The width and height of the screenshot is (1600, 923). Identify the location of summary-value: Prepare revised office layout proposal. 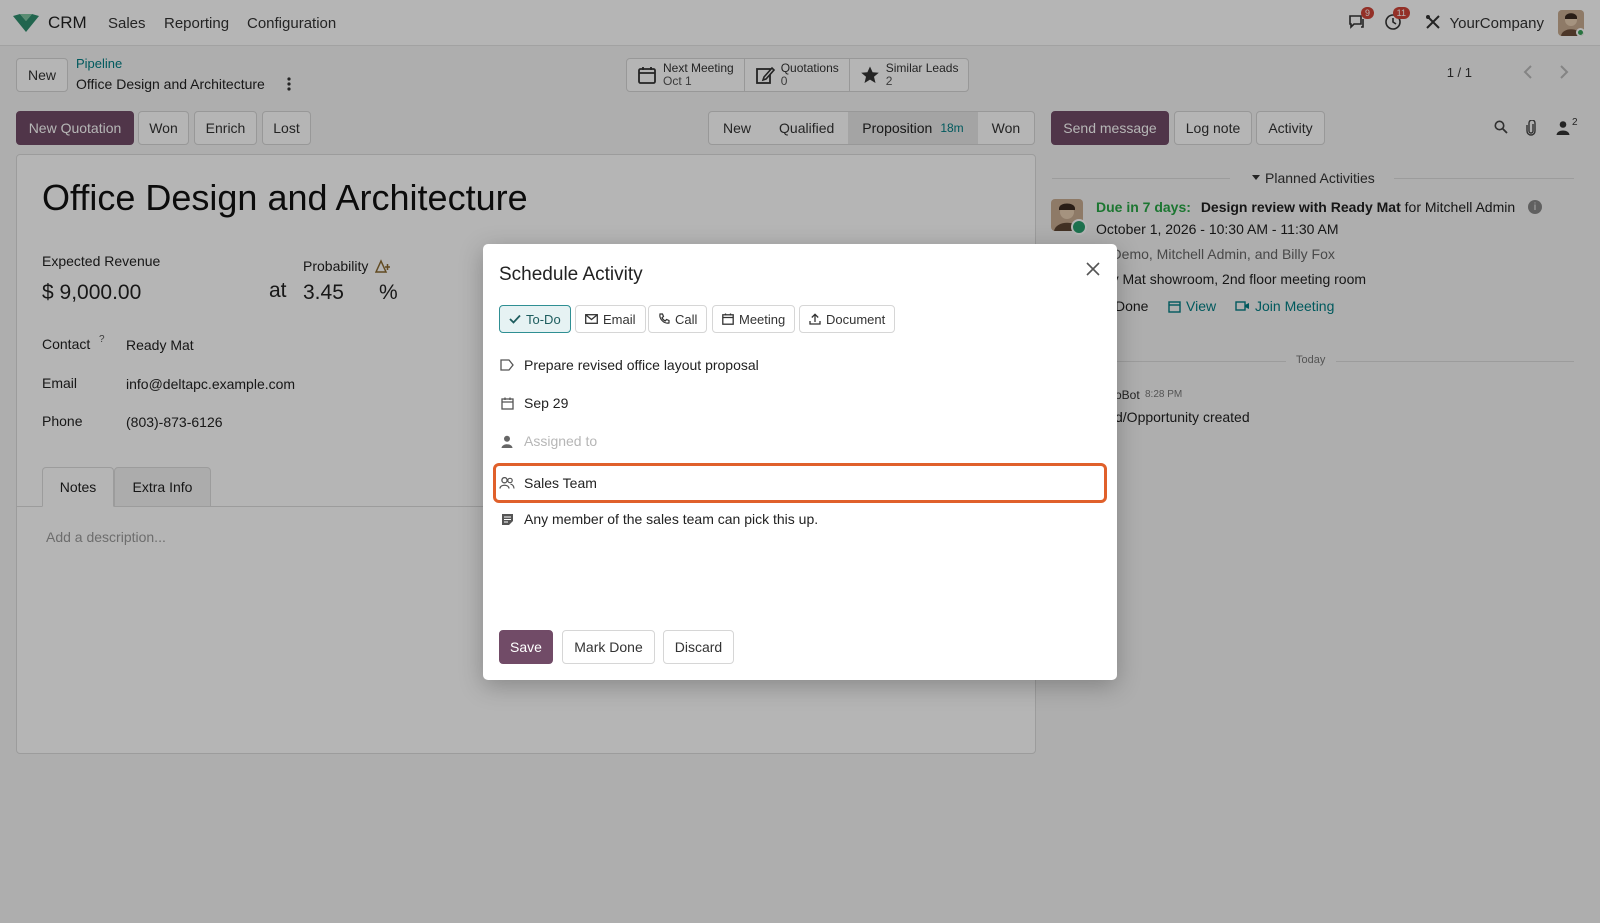
(641, 365).